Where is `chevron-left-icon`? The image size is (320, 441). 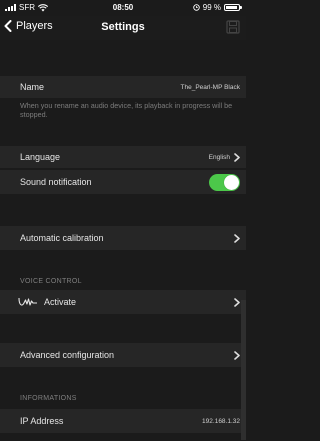
chevron-left-icon is located at coordinates (8, 26).